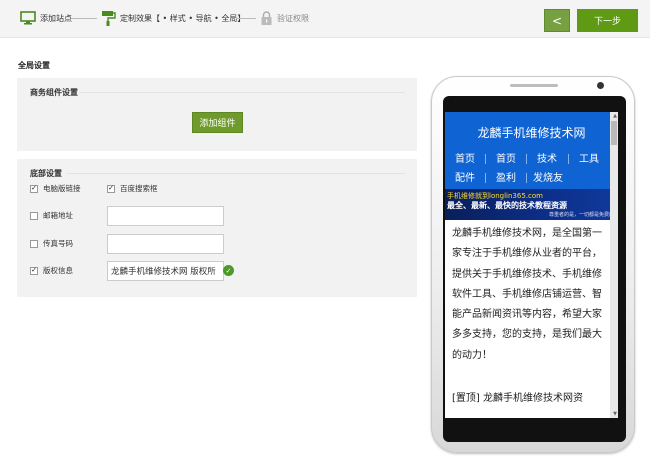 The width and height of the screenshot is (650, 464). I want to click on scroll-down-icon: ▼, so click(615, 414).